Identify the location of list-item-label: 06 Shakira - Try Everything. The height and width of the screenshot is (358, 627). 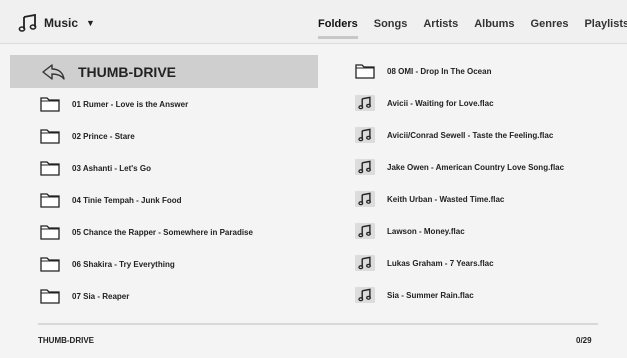
(123, 264).